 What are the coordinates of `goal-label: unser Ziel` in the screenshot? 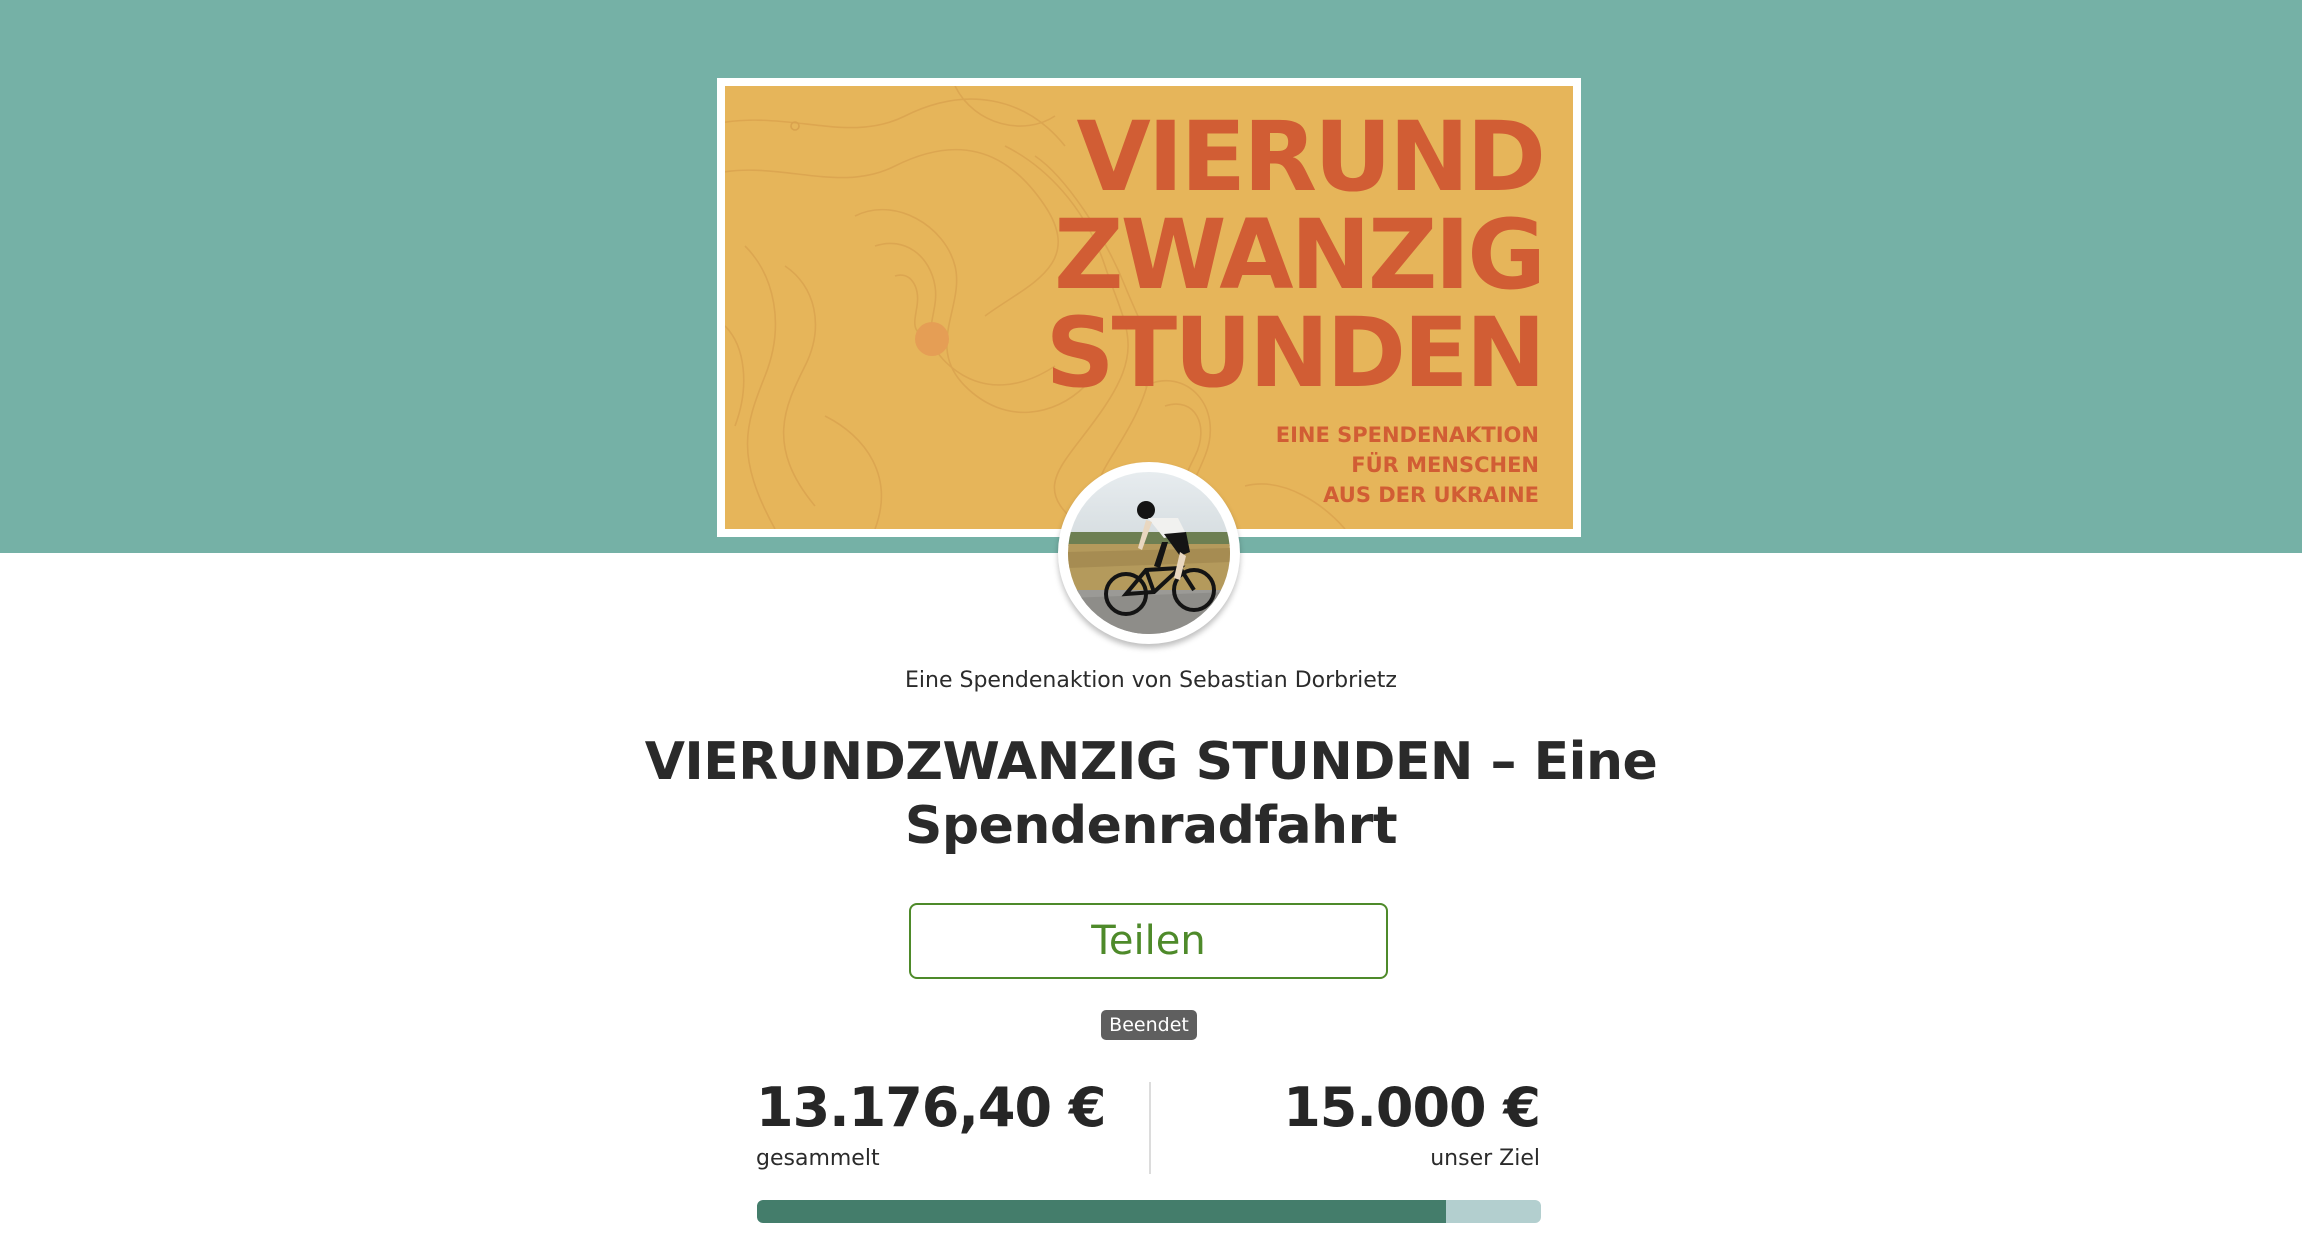 It's located at (1485, 1158).